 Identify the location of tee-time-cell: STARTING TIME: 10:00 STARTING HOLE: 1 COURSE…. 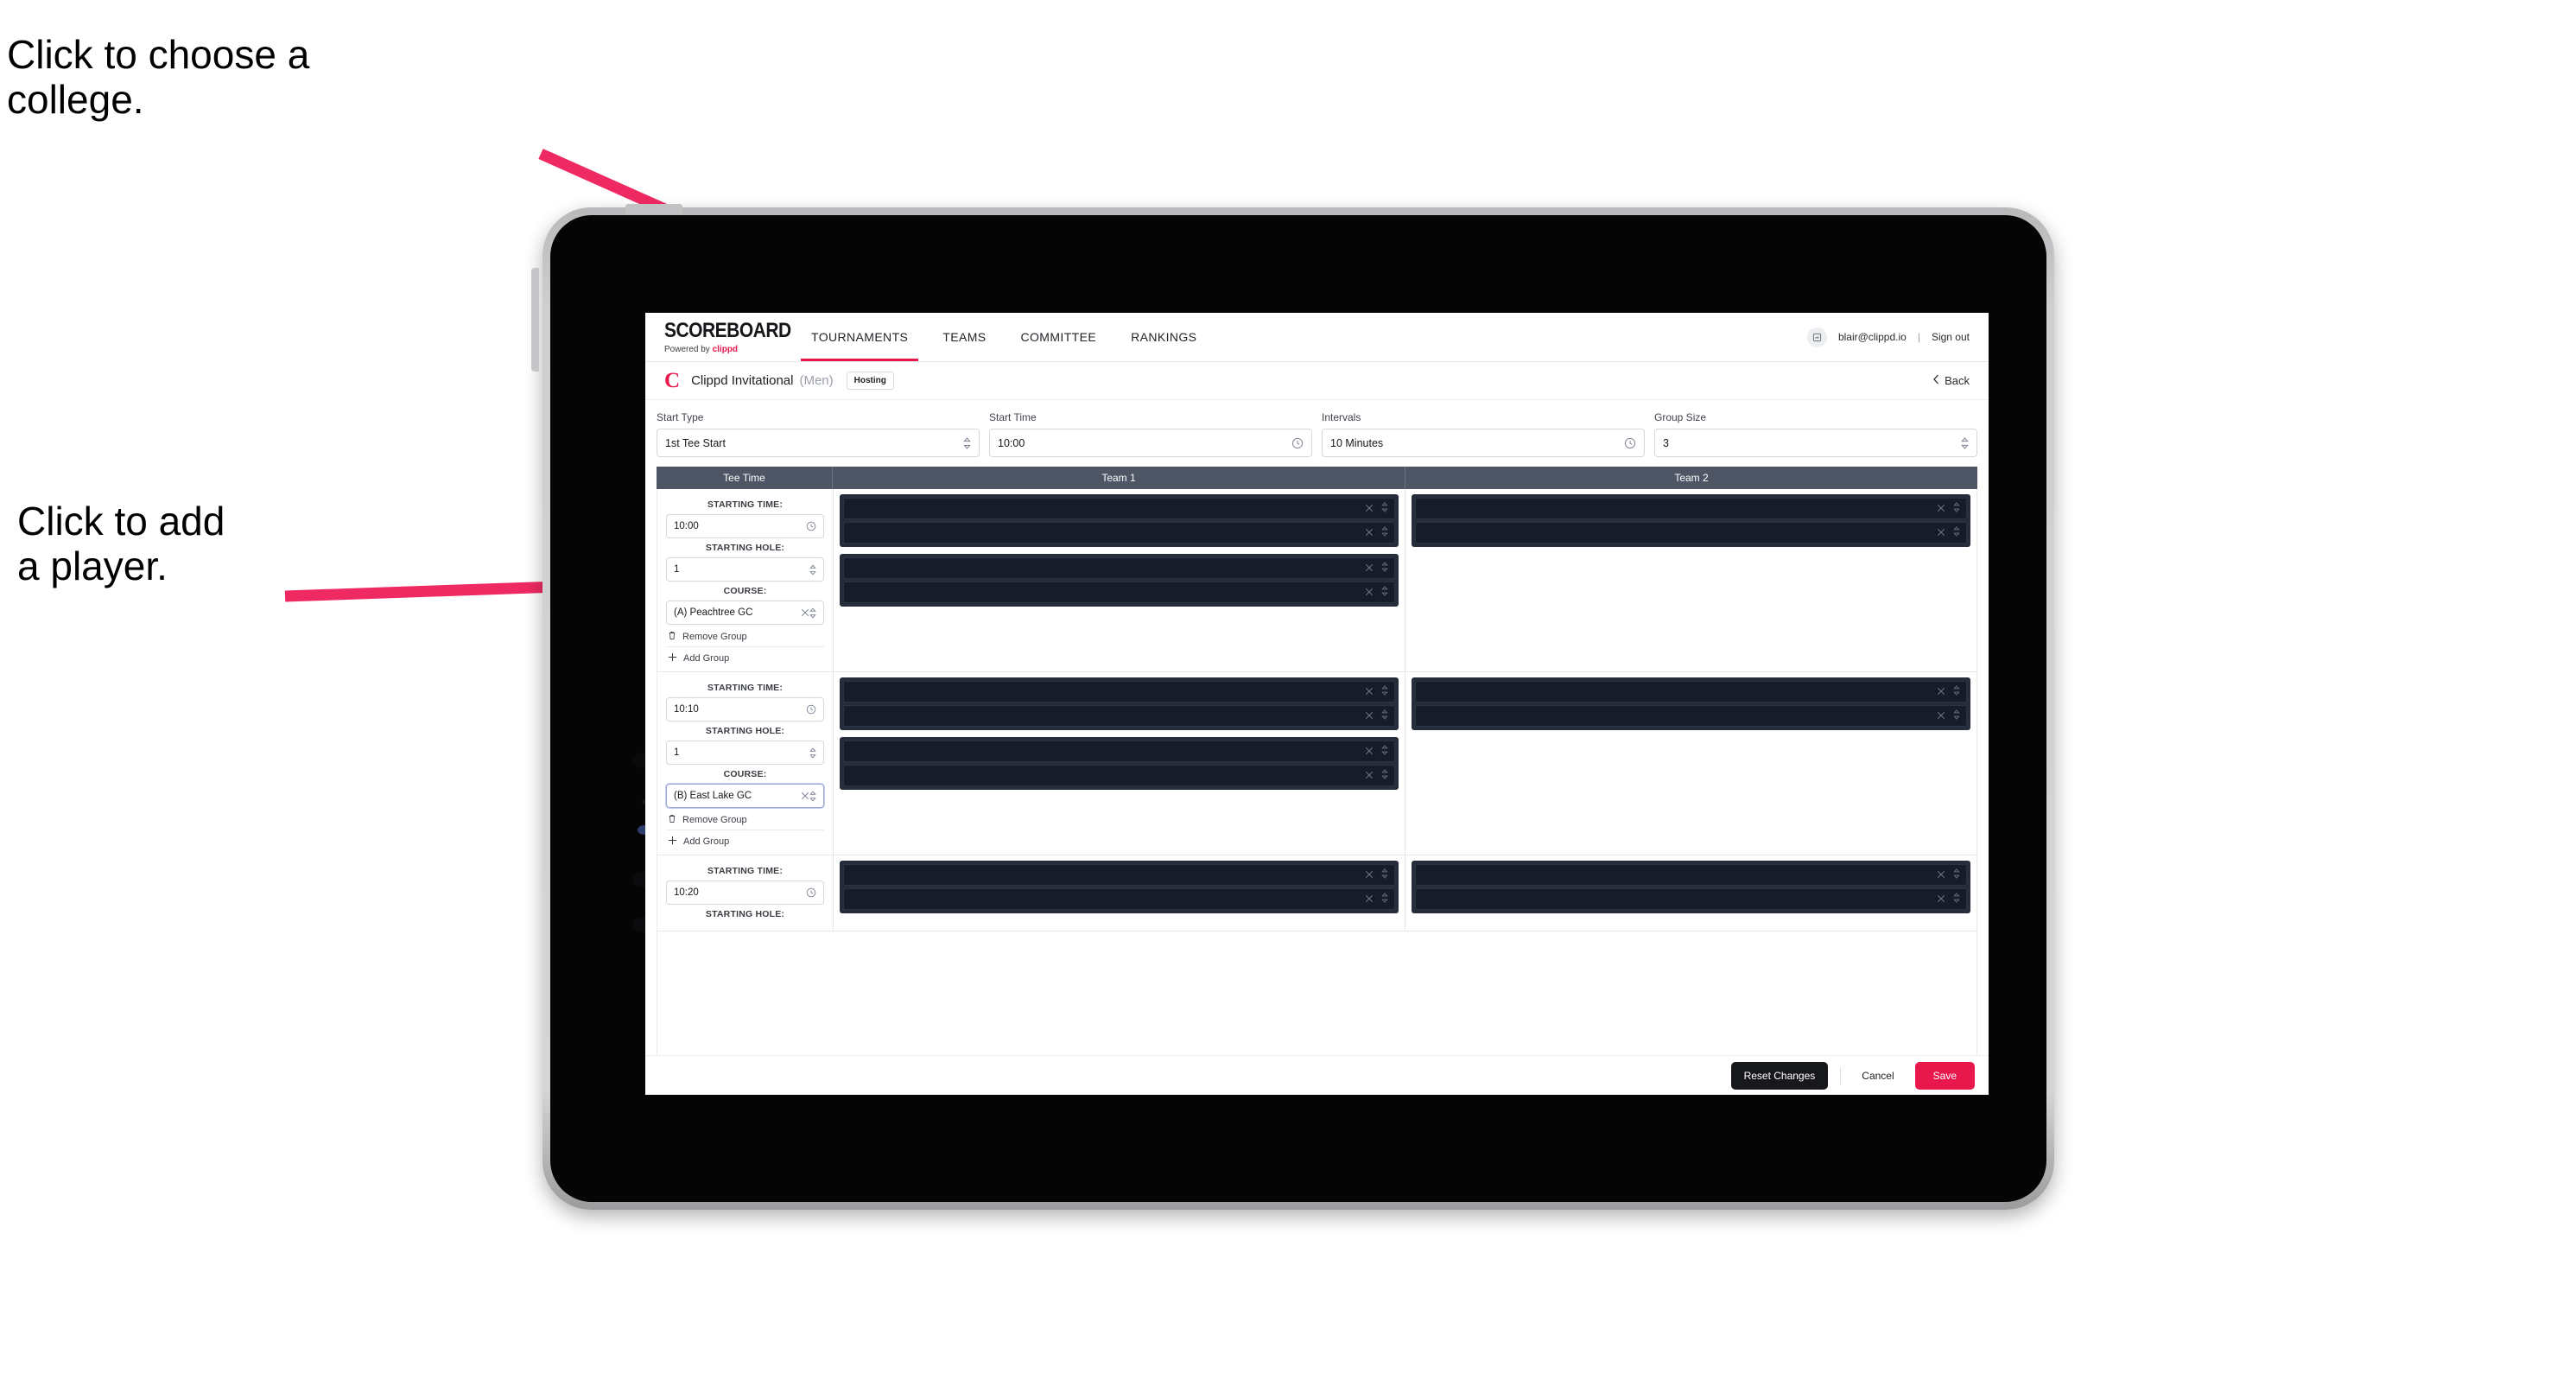
(745, 580).